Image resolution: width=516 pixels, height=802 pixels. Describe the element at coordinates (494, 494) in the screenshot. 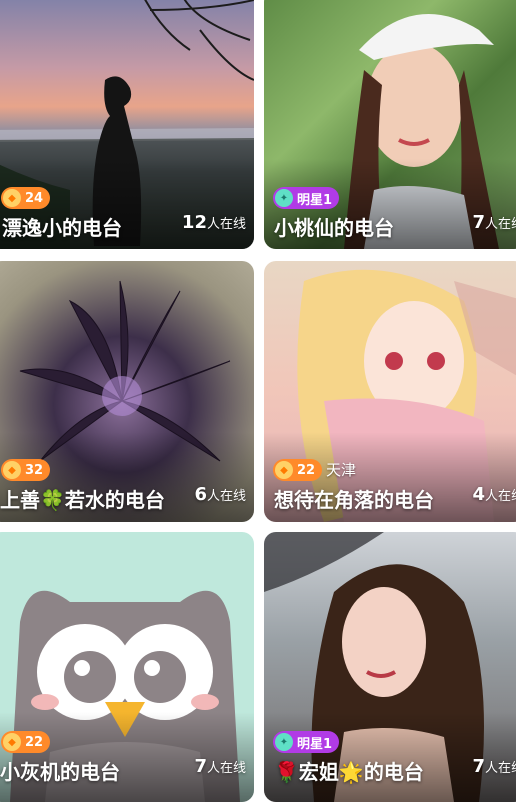

I see `online-count: 4人在线` at that location.